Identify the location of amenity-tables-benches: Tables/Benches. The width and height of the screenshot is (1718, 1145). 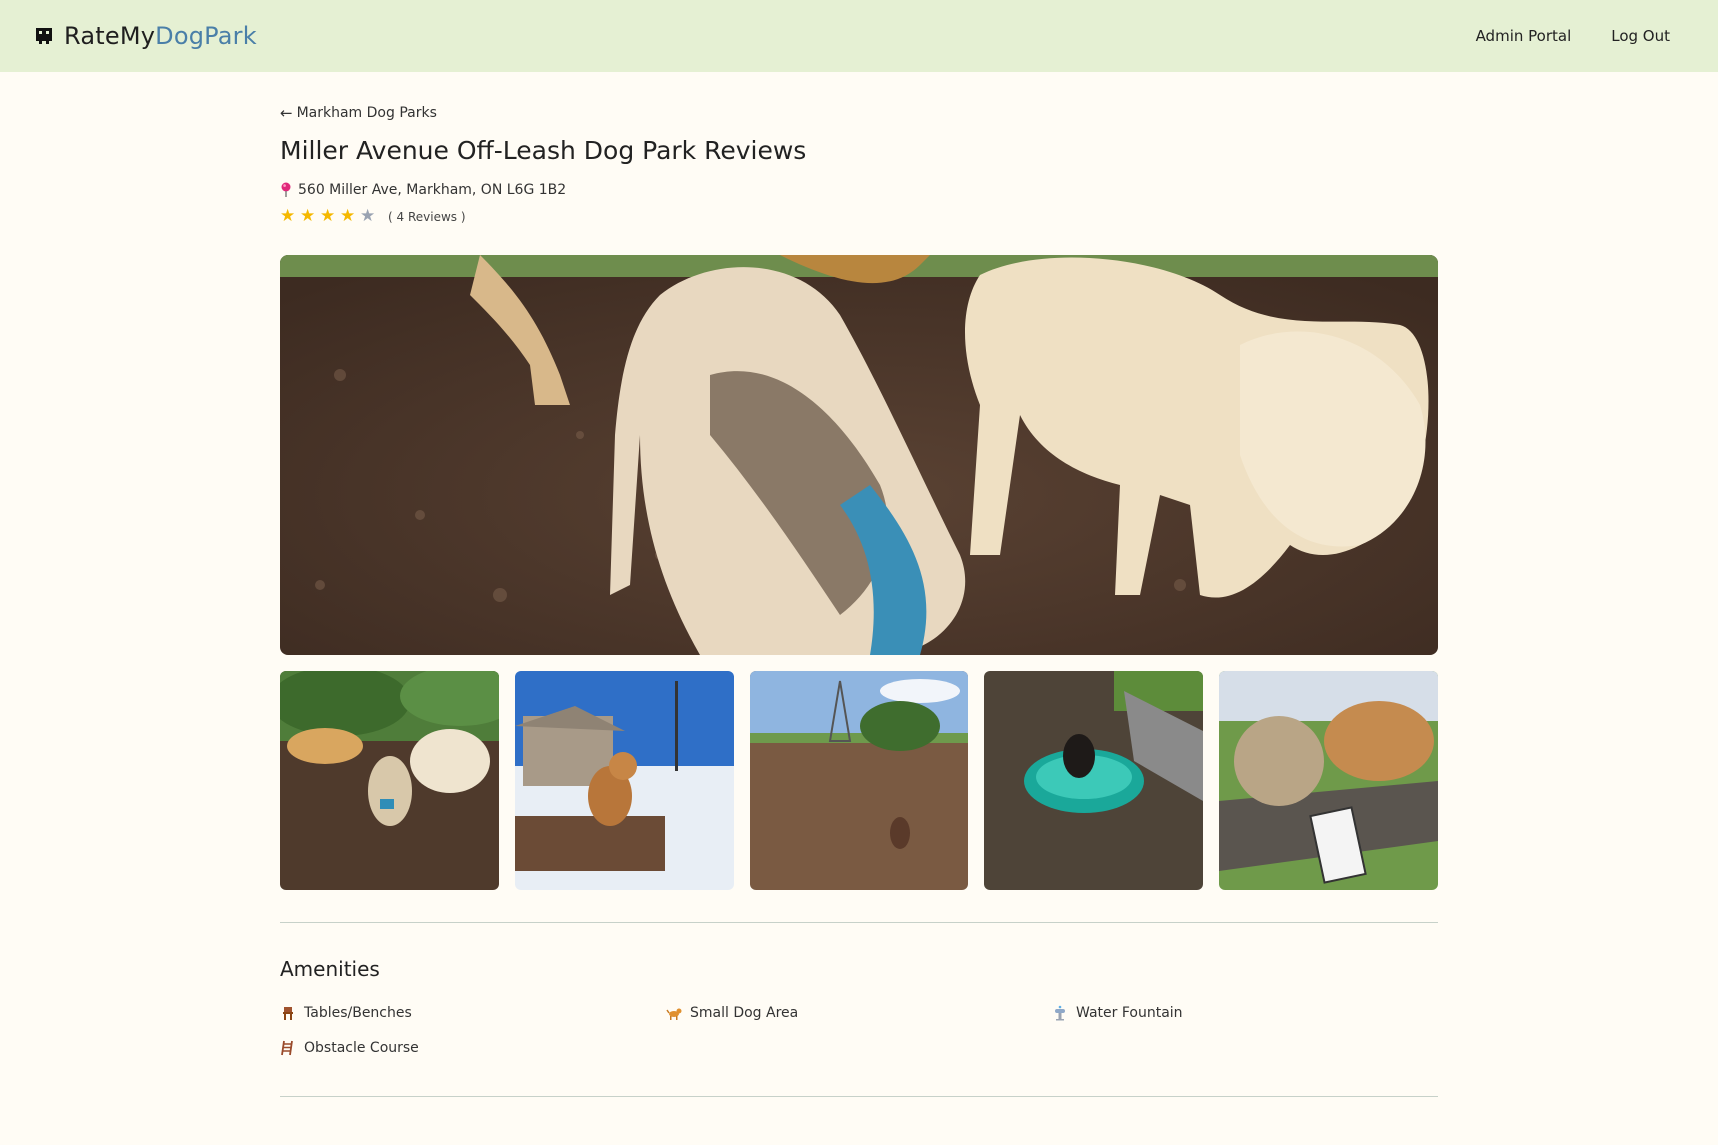
(473, 1013).